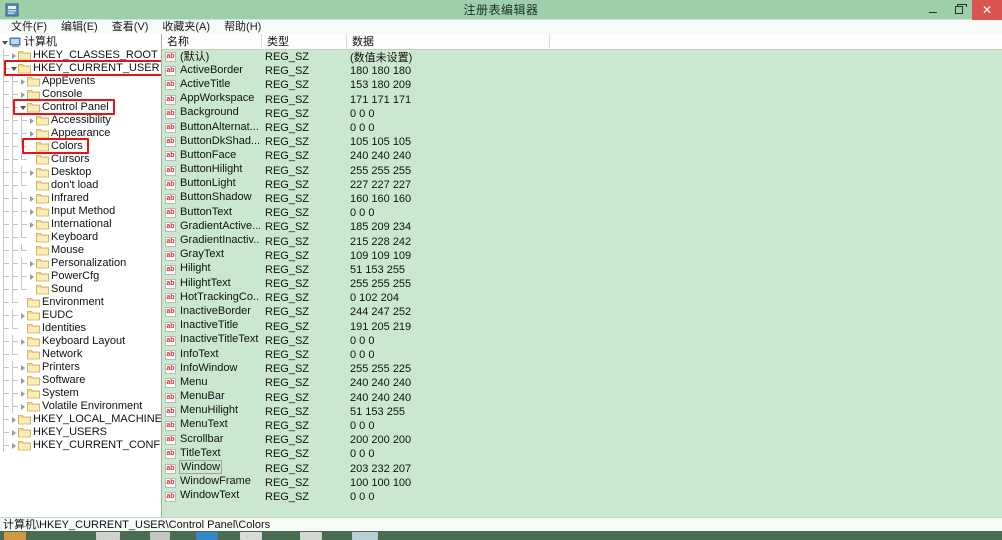 The image size is (1002, 540). Describe the element at coordinates (582, 269) in the screenshot. I see `table-row: ab Hilight REG_SZ 51 153 255` at that location.